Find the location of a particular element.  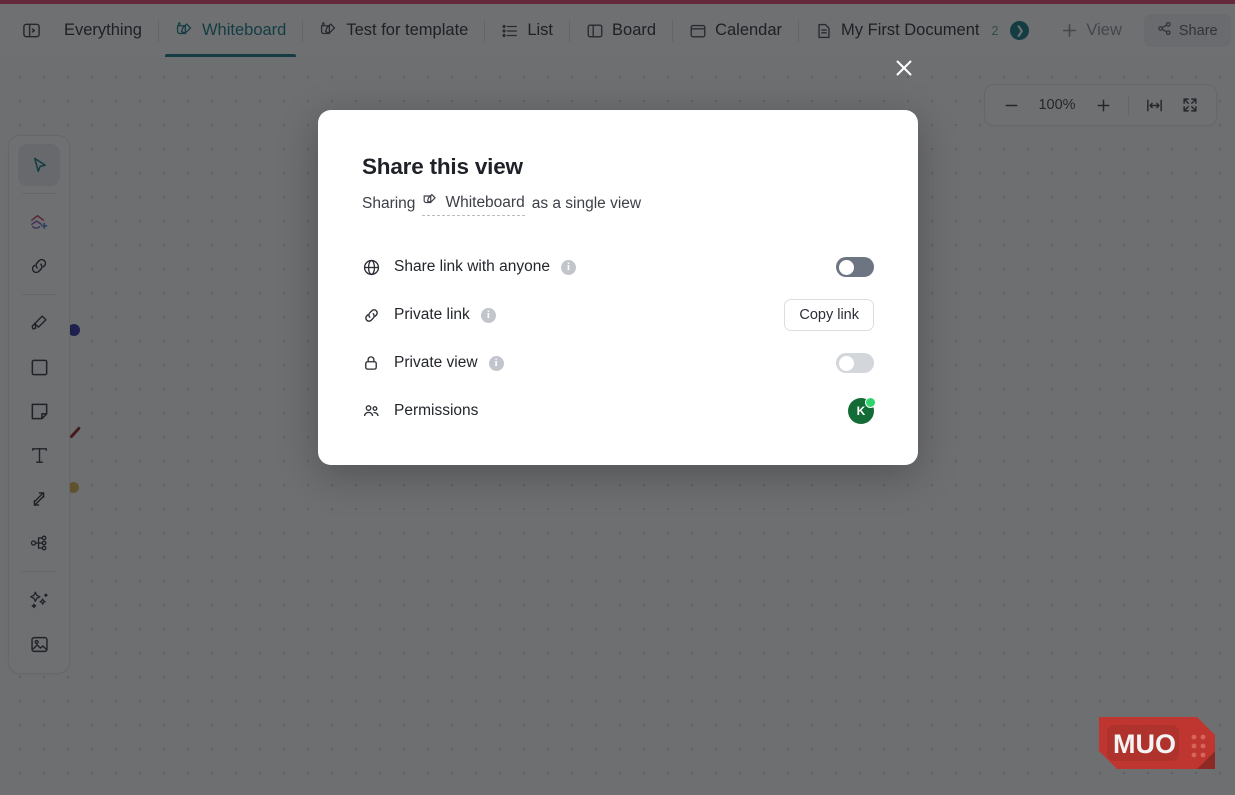

share-option-label: Private link is located at coordinates (432, 314).